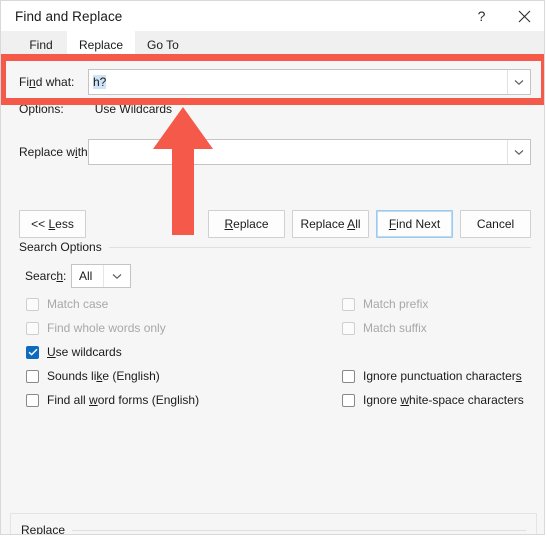 The width and height of the screenshot is (547, 537). I want to click on checkbox-match-prefix: Match prefix, so click(385, 304).